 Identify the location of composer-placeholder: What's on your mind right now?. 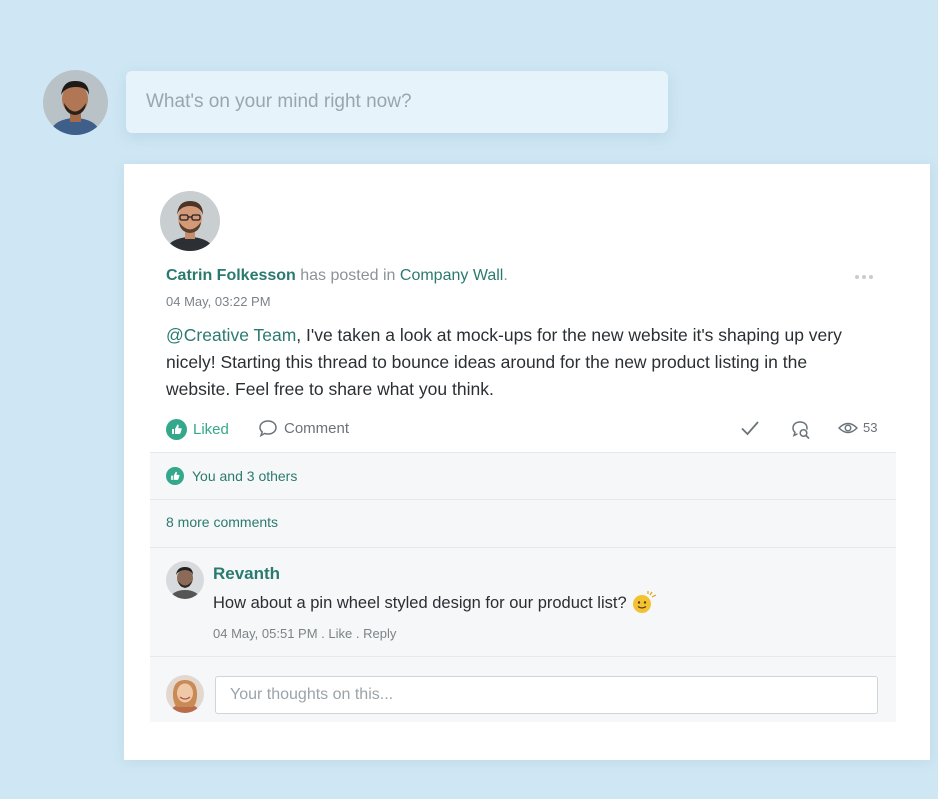
(279, 101).